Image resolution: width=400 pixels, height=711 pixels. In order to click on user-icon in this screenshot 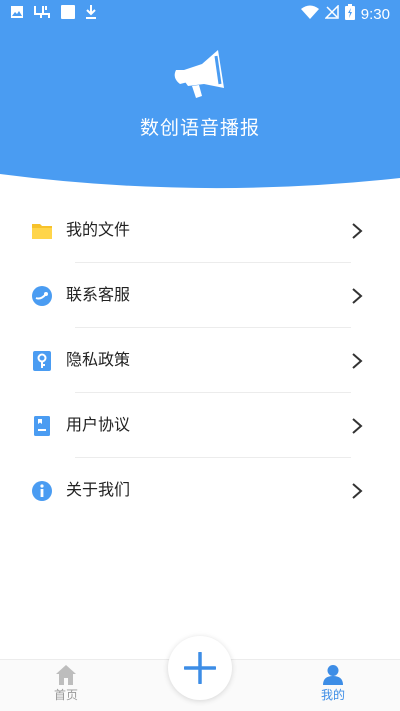, I will do `click(333, 675)`.